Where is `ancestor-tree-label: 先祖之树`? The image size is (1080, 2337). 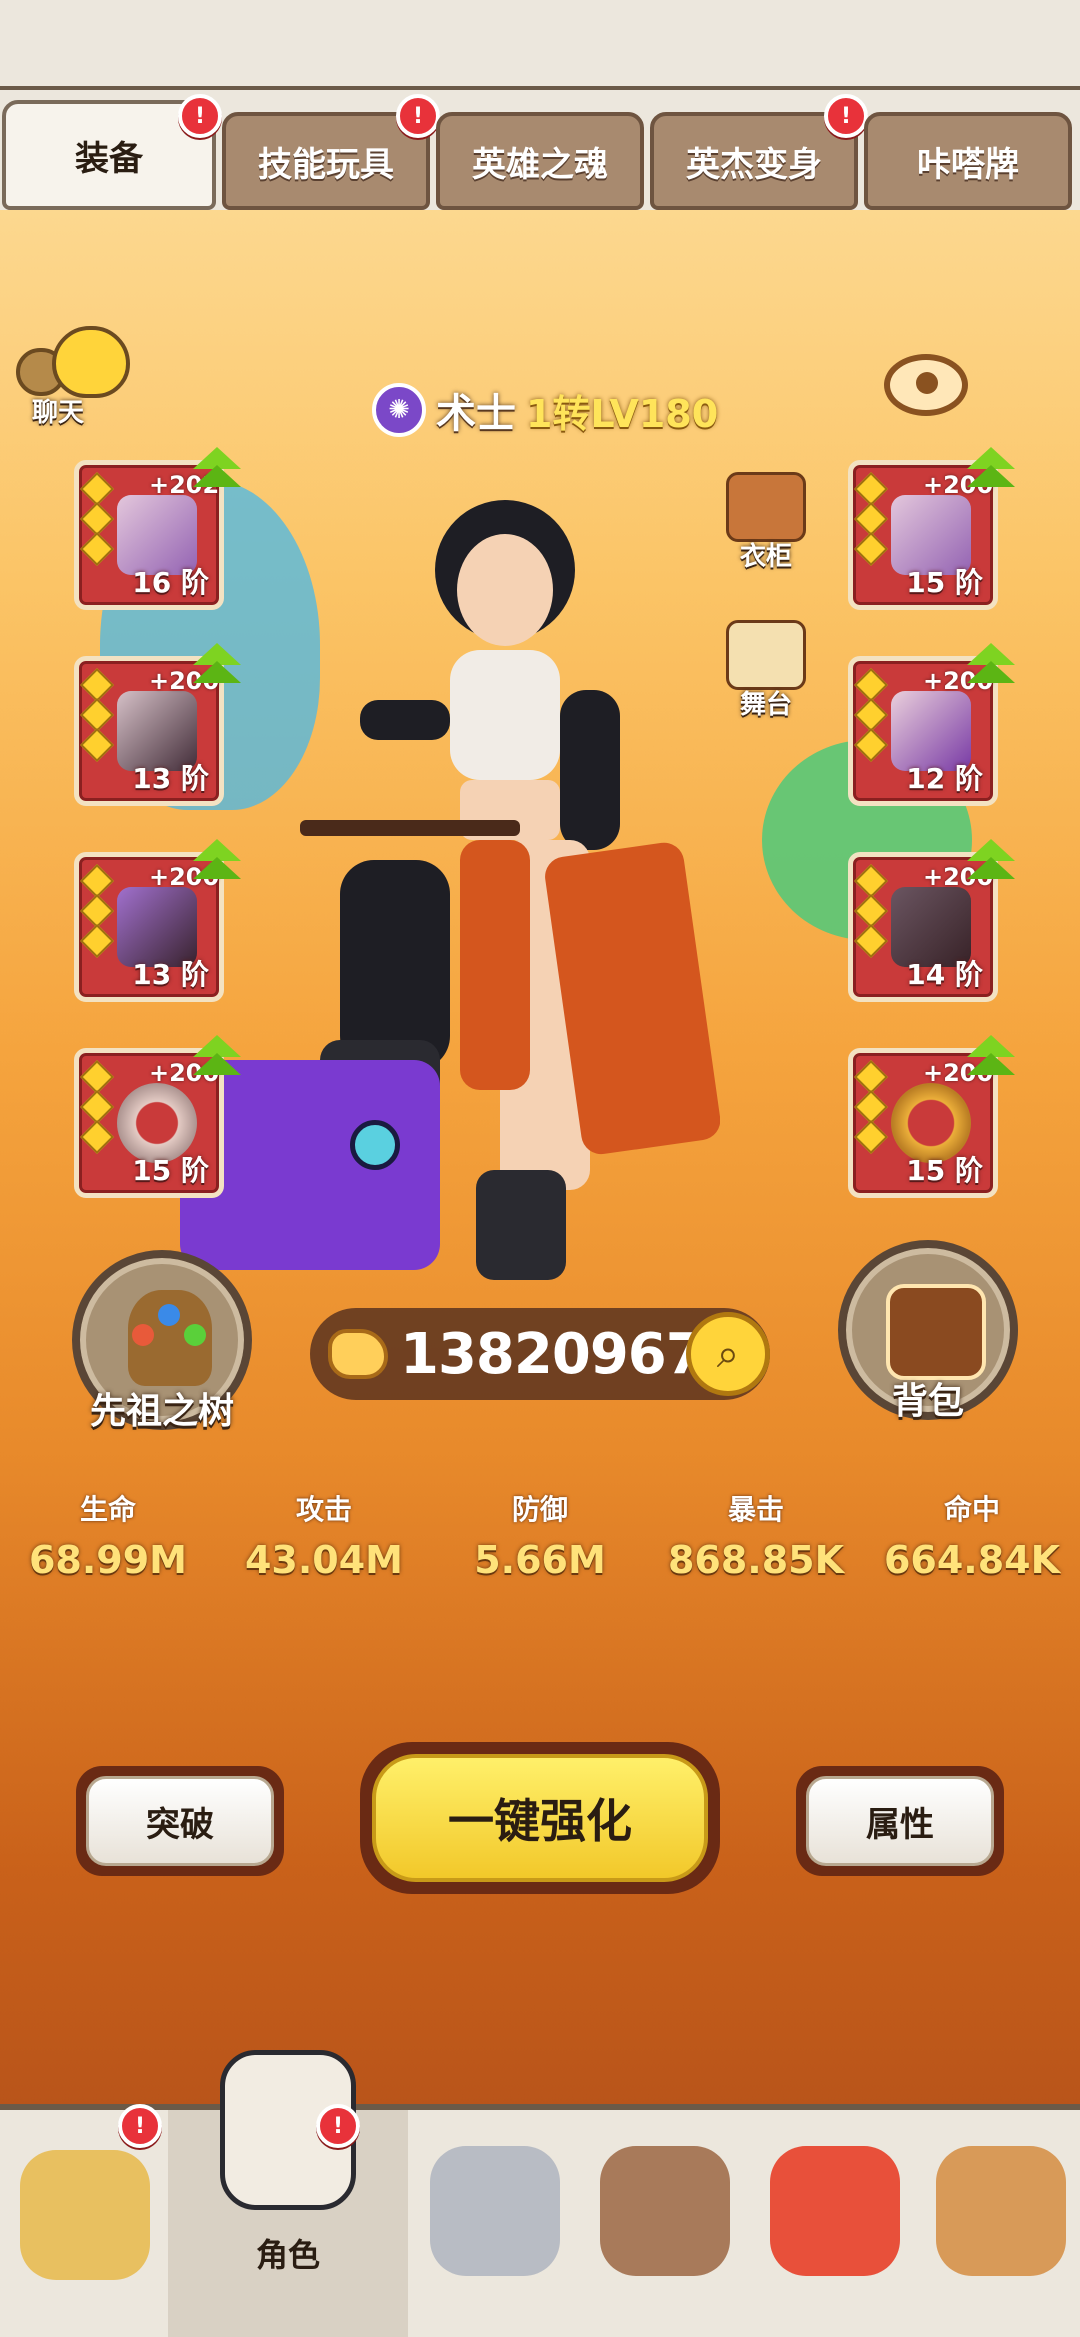
ancestor-tree-label: 先祖之树 is located at coordinates (161, 1411).